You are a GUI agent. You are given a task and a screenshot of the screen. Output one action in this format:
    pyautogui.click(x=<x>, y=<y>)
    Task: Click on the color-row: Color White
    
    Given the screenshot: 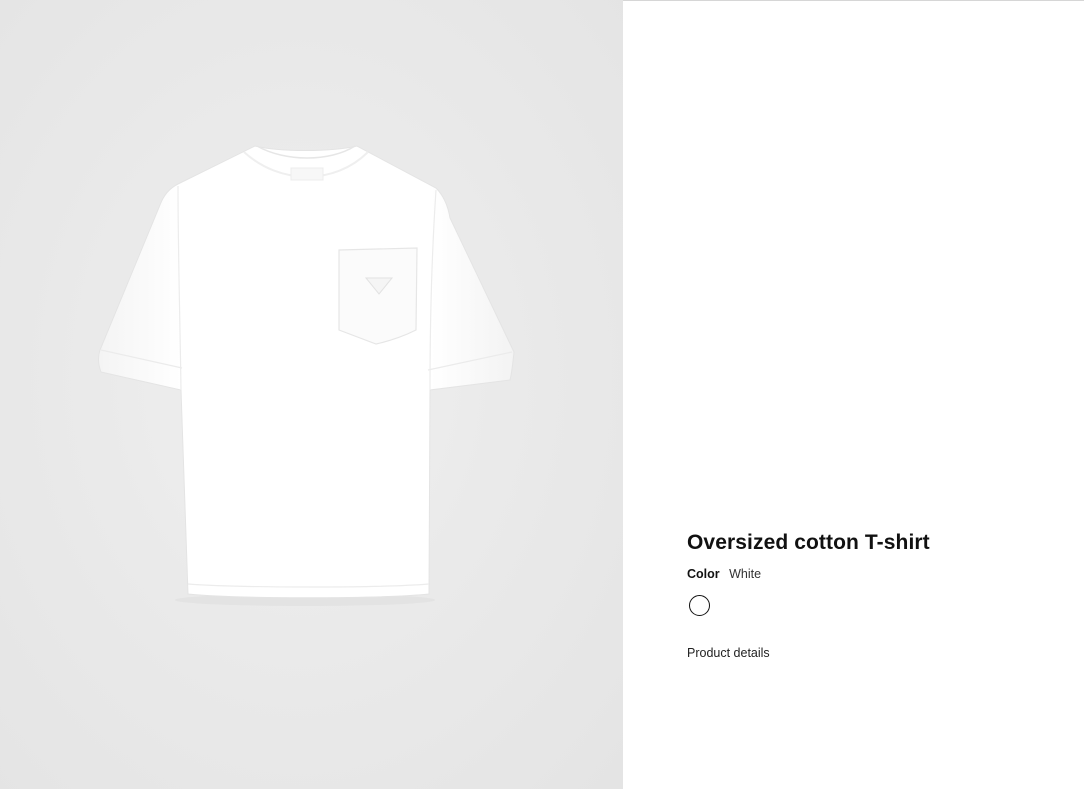 What is the action you would take?
    pyautogui.click(x=867, y=574)
    